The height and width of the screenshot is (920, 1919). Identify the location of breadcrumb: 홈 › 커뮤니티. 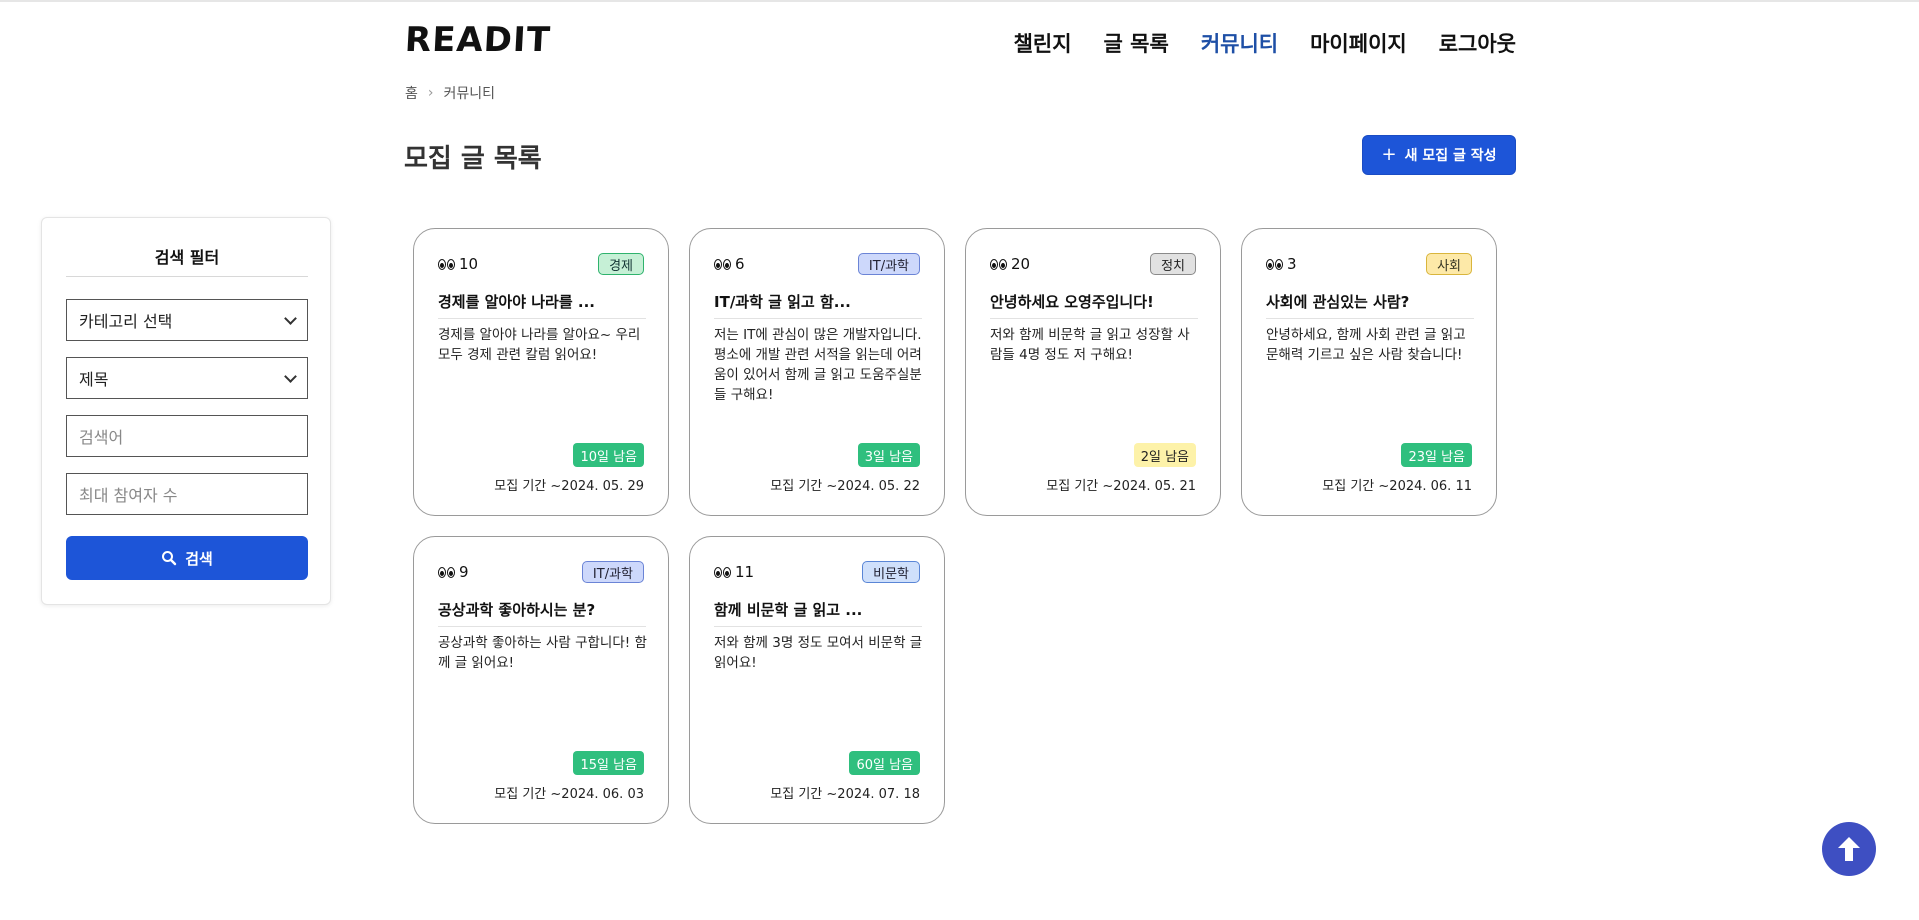
(450, 93).